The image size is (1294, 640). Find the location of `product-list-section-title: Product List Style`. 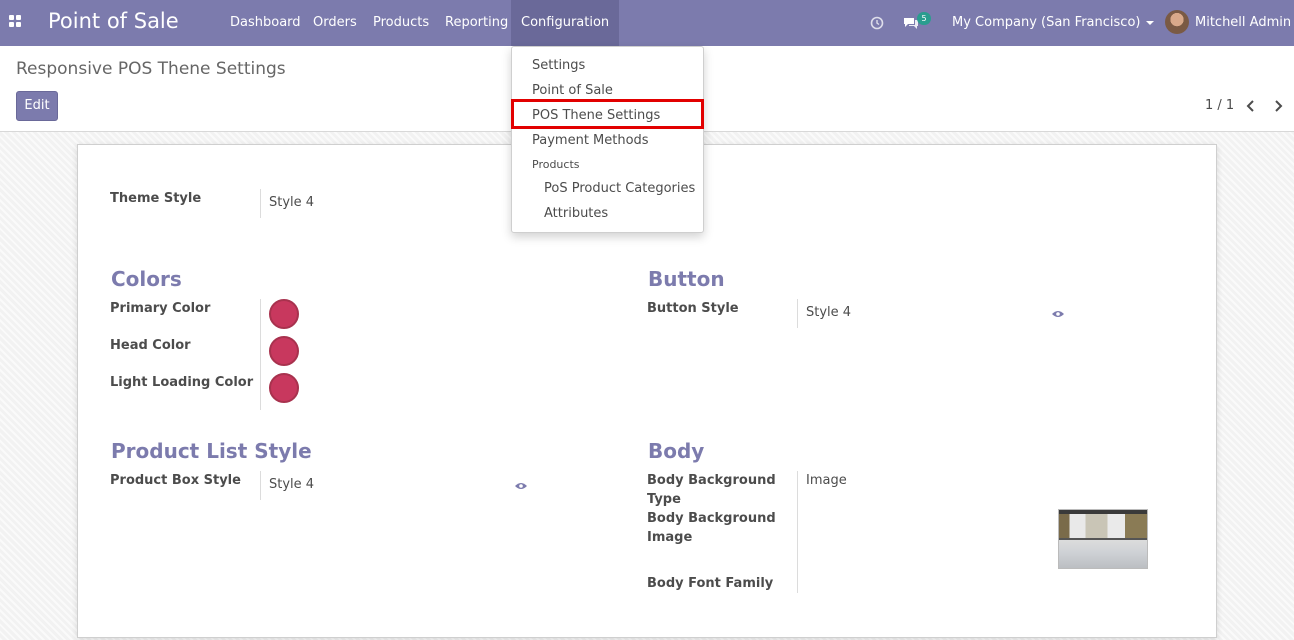

product-list-section-title: Product List Style is located at coordinates (211, 451).